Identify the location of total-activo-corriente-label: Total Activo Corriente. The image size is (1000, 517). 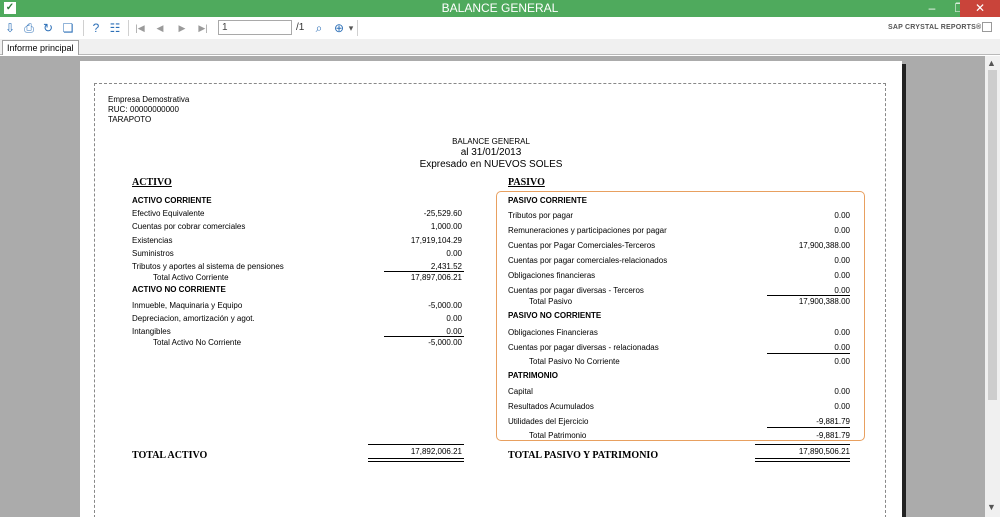
(191, 277).